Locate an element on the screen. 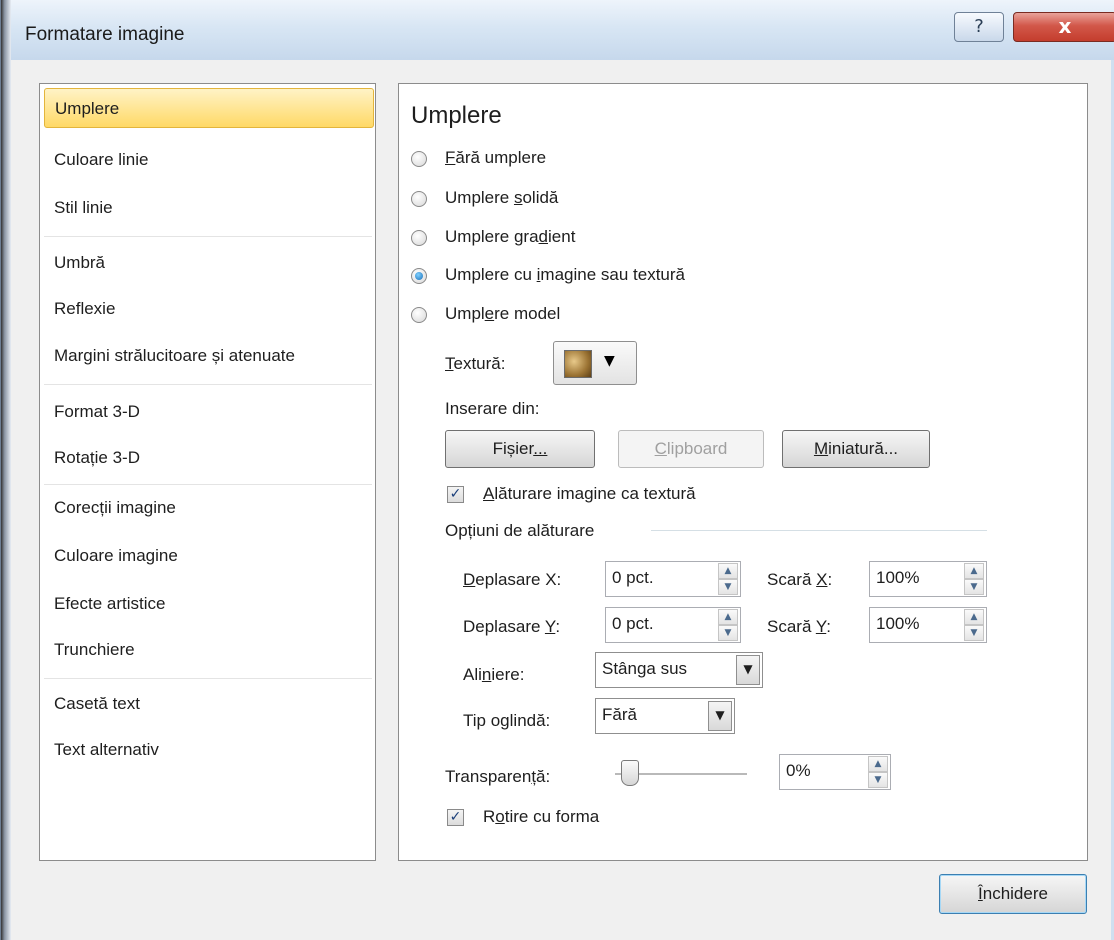 The width and height of the screenshot is (1114, 940). category-item-alt-text: Text alternativ is located at coordinates (209, 750).